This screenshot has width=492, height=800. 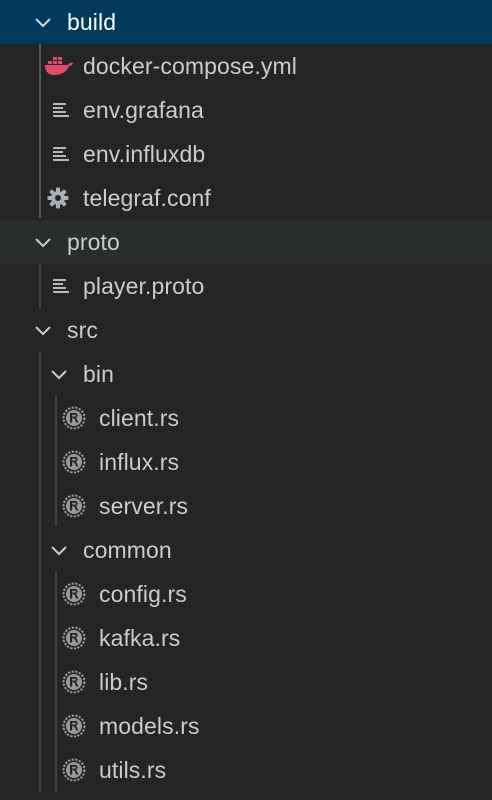 What do you see at coordinates (144, 285) in the screenshot?
I see `file-player-proto-label: player.proto` at bounding box center [144, 285].